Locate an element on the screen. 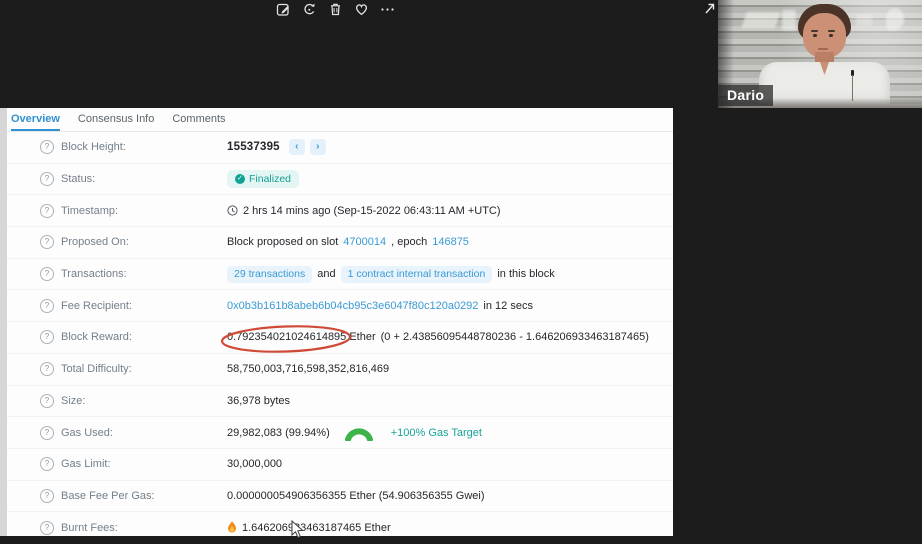 Image resolution: width=922 pixels, height=544 pixels. fee-recipient-suffix: in 12 secs is located at coordinates (508, 305).